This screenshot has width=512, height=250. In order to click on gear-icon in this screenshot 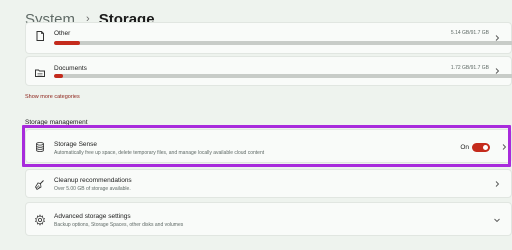, I will do `click(40, 220)`.